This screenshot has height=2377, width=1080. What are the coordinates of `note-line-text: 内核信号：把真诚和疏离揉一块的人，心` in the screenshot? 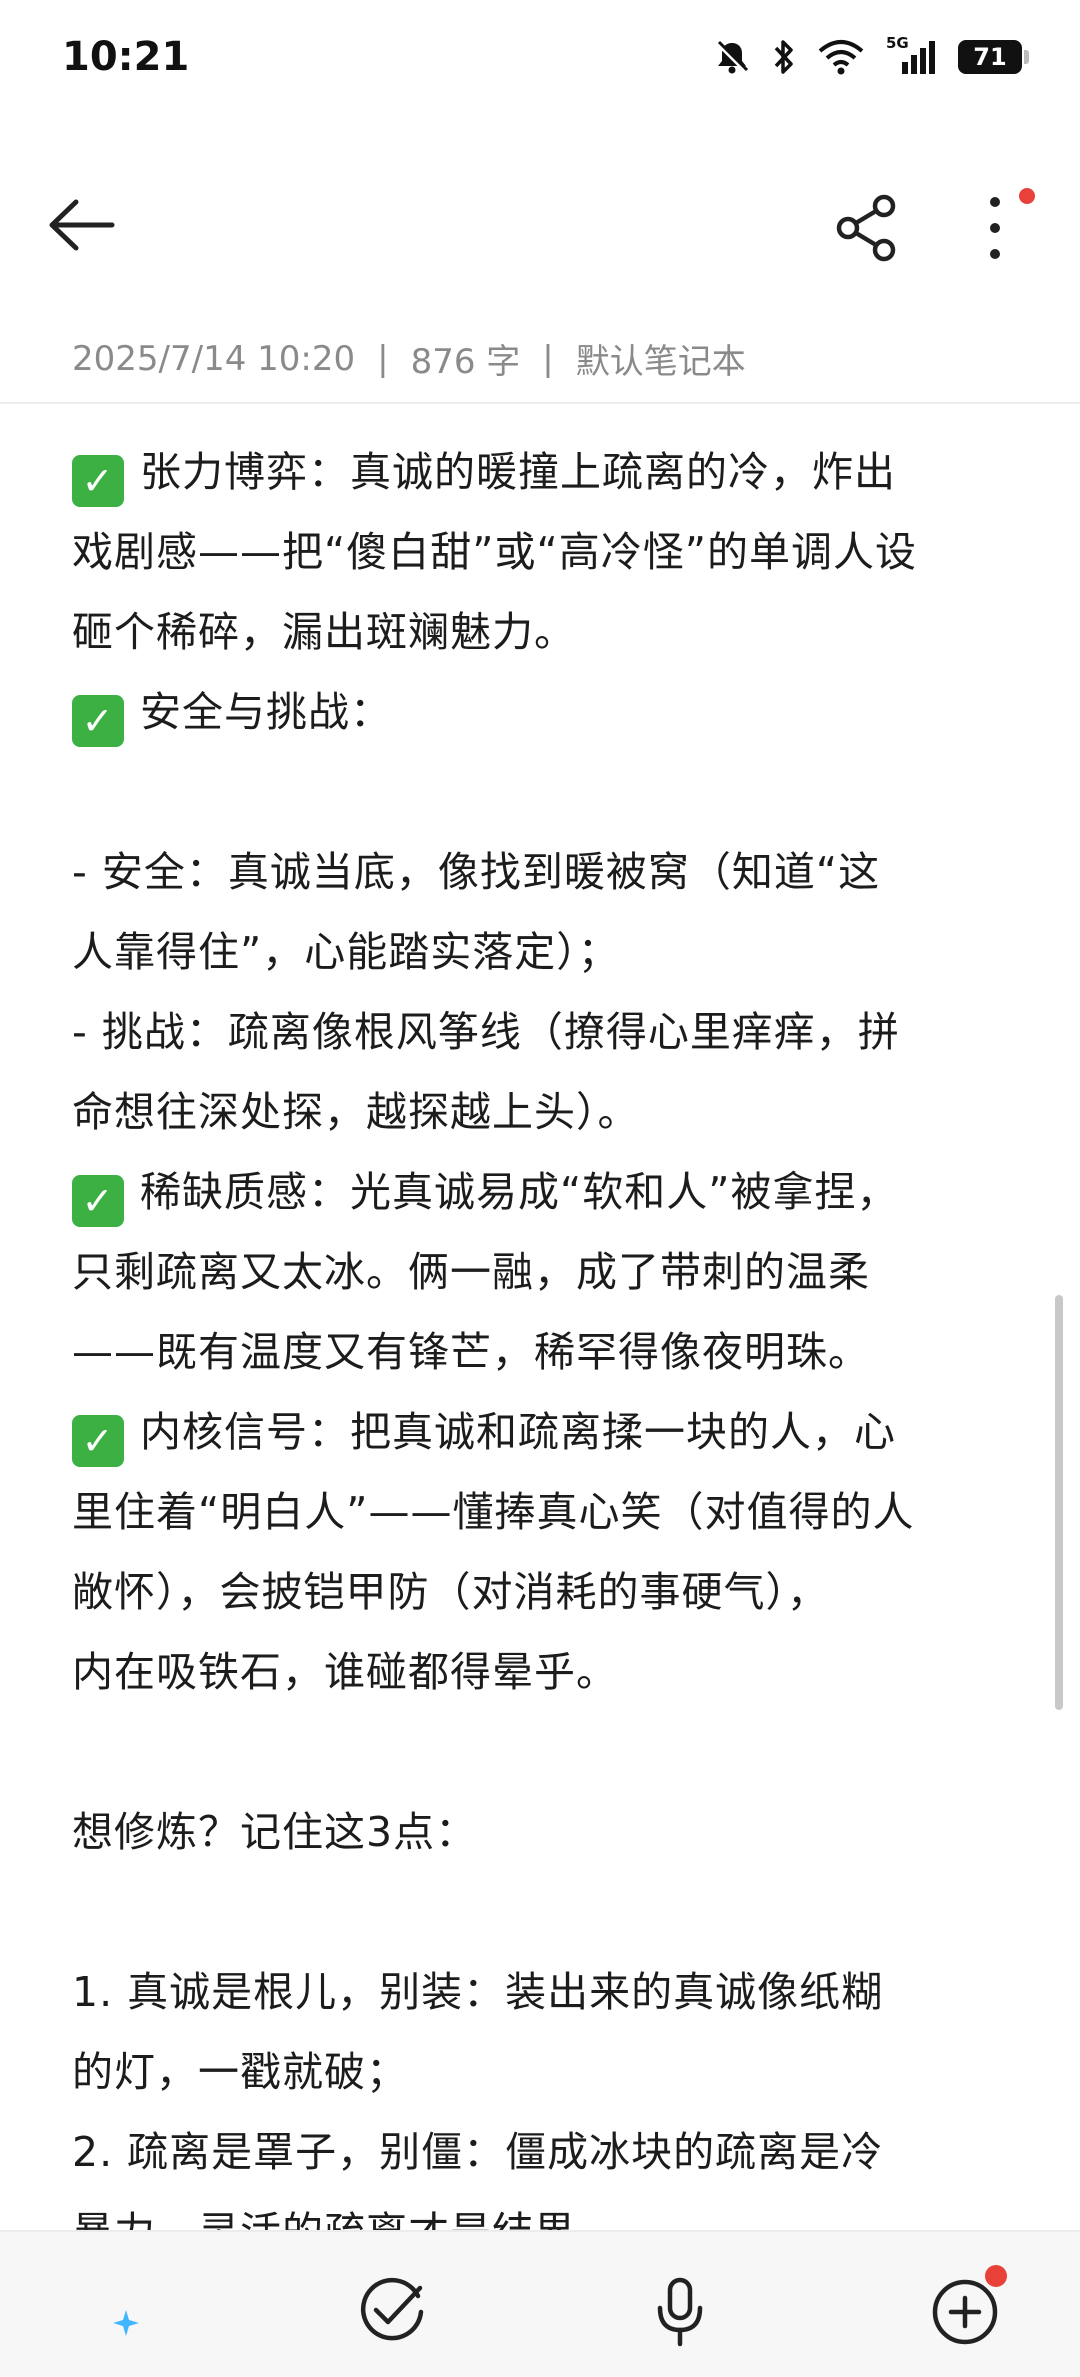 It's located at (518, 1432).